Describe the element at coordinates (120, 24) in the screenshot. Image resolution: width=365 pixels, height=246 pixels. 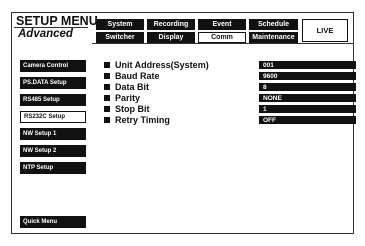
I see `tab-system: System` at that location.